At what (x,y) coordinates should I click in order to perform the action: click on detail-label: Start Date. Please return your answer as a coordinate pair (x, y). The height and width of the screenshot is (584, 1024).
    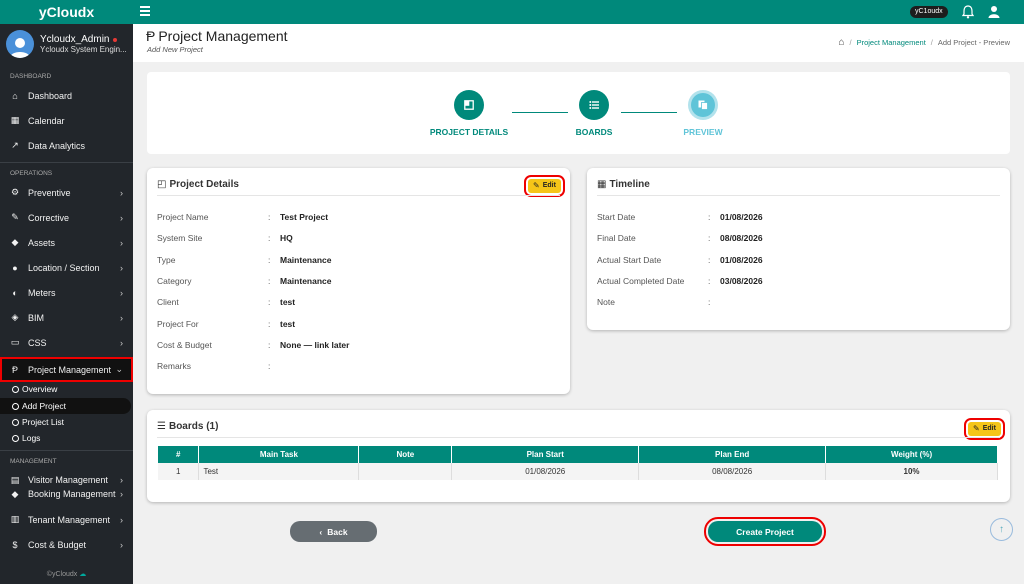
    Looking at the image, I should click on (616, 217).